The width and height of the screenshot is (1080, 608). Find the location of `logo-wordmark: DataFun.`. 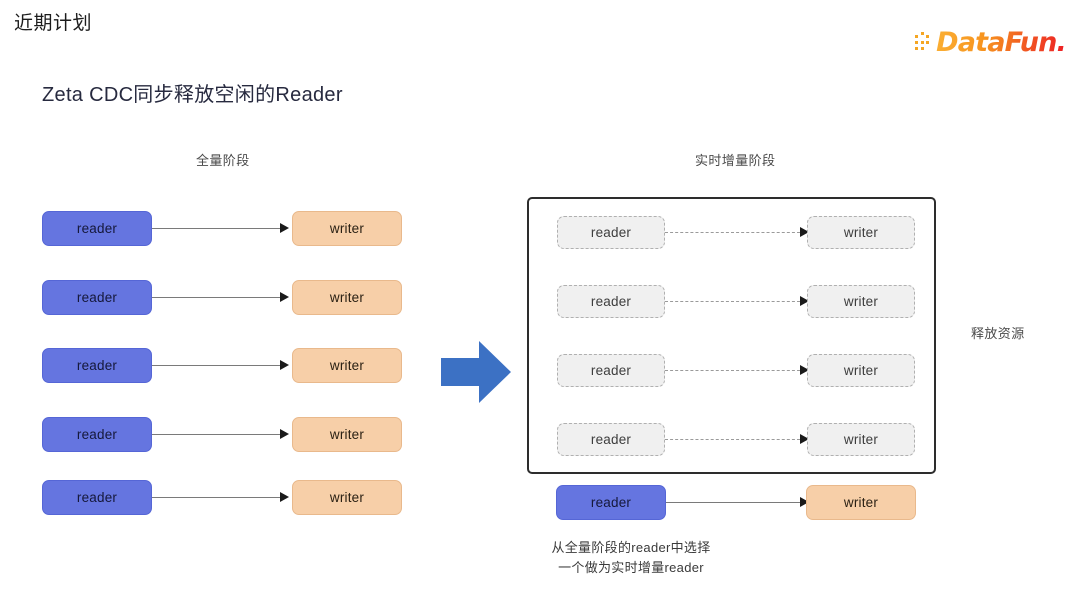

logo-wordmark: DataFun. is located at coordinates (1001, 42).